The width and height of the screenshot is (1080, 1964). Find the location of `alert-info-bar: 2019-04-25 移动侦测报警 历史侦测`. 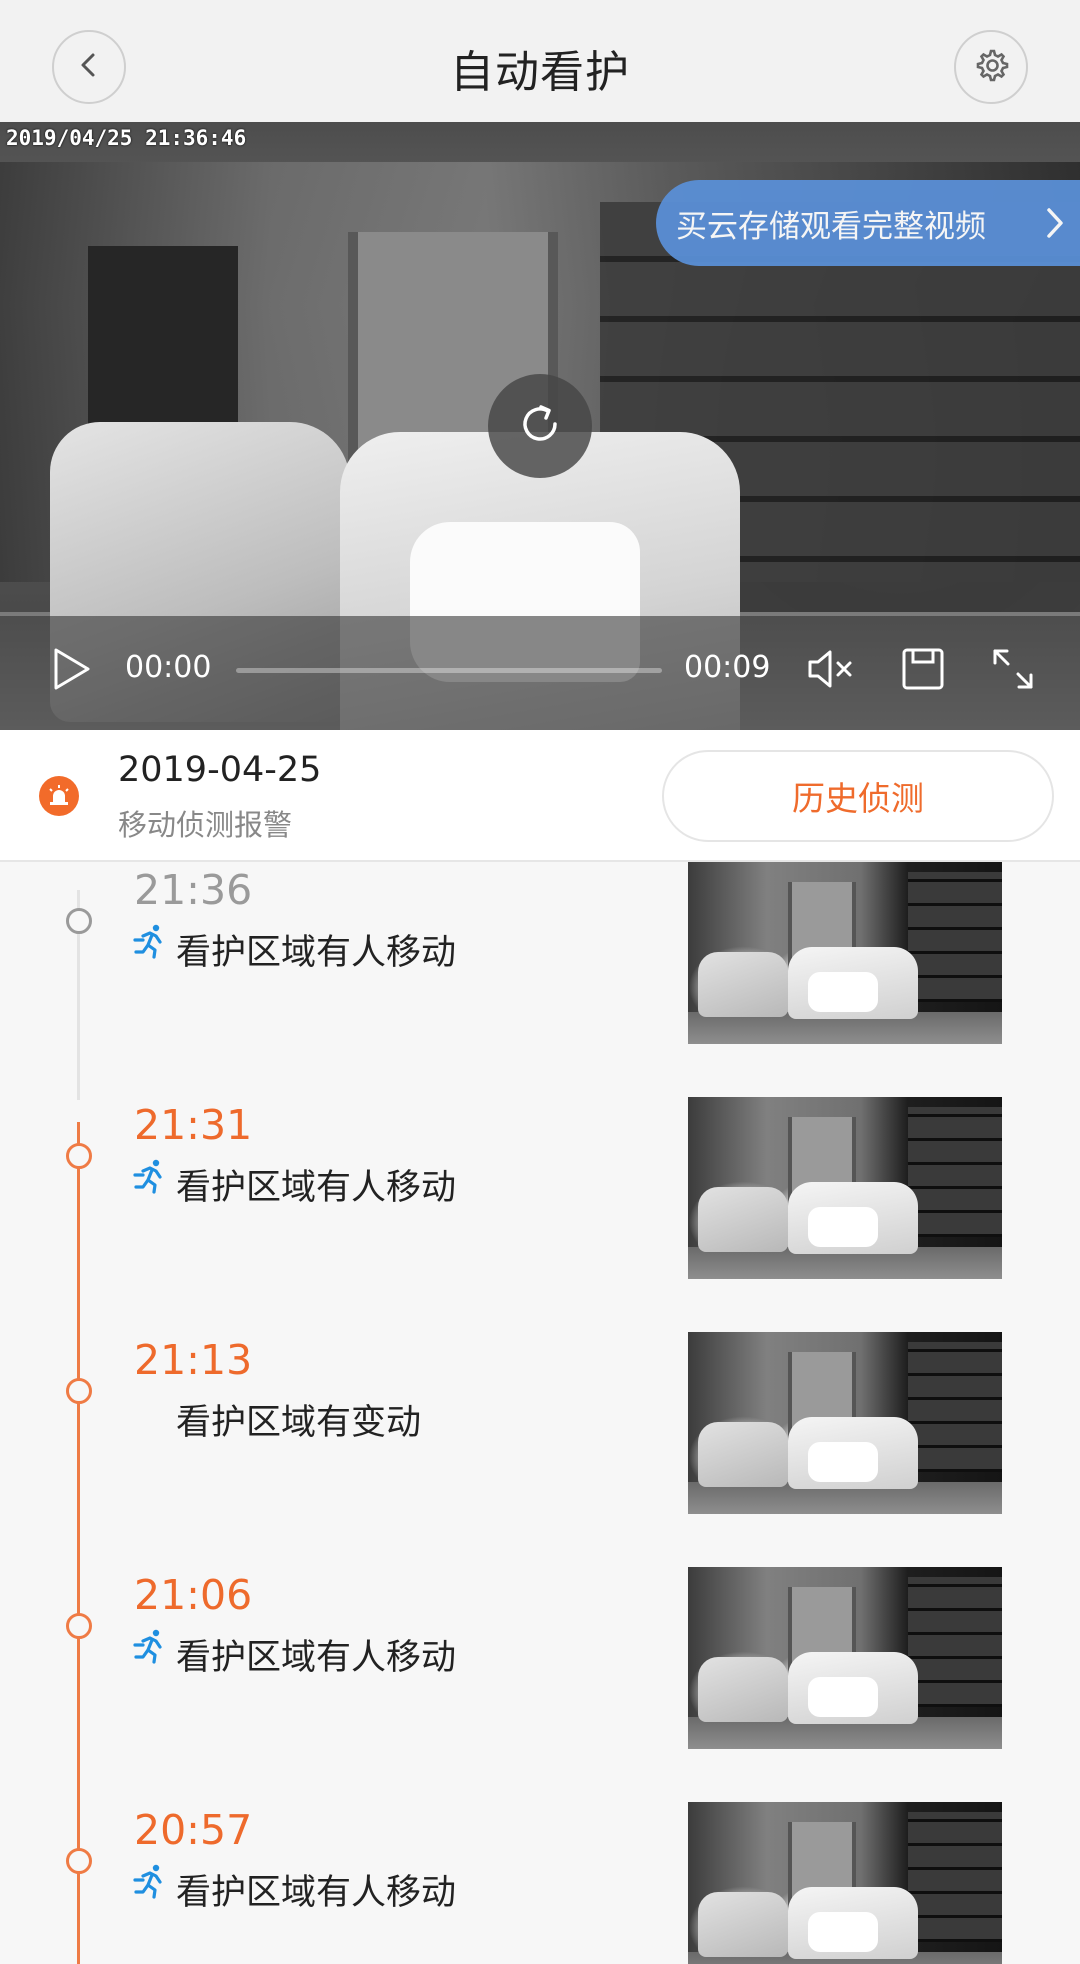

alert-info-bar: 2019-04-25 移动侦测报警 历史侦测 is located at coordinates (540, 796).